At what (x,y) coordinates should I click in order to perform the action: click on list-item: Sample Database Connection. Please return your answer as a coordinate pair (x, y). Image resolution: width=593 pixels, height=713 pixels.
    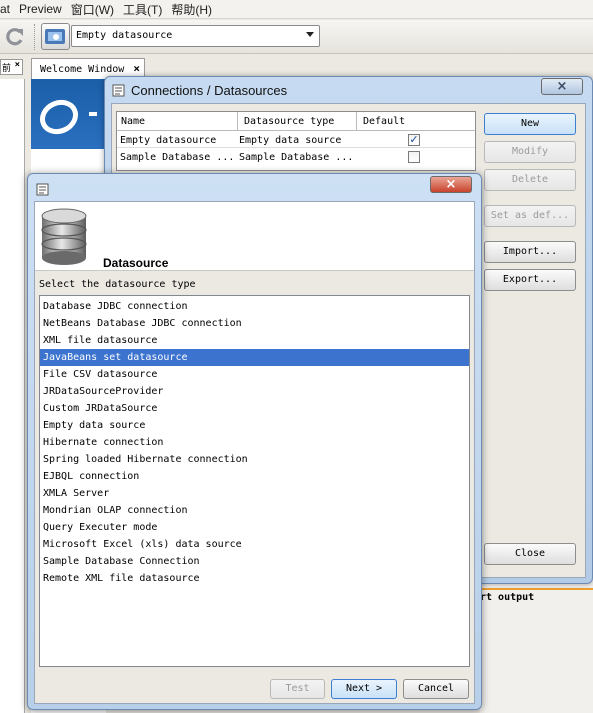
    Looking at the image, I should click on (254, 561).